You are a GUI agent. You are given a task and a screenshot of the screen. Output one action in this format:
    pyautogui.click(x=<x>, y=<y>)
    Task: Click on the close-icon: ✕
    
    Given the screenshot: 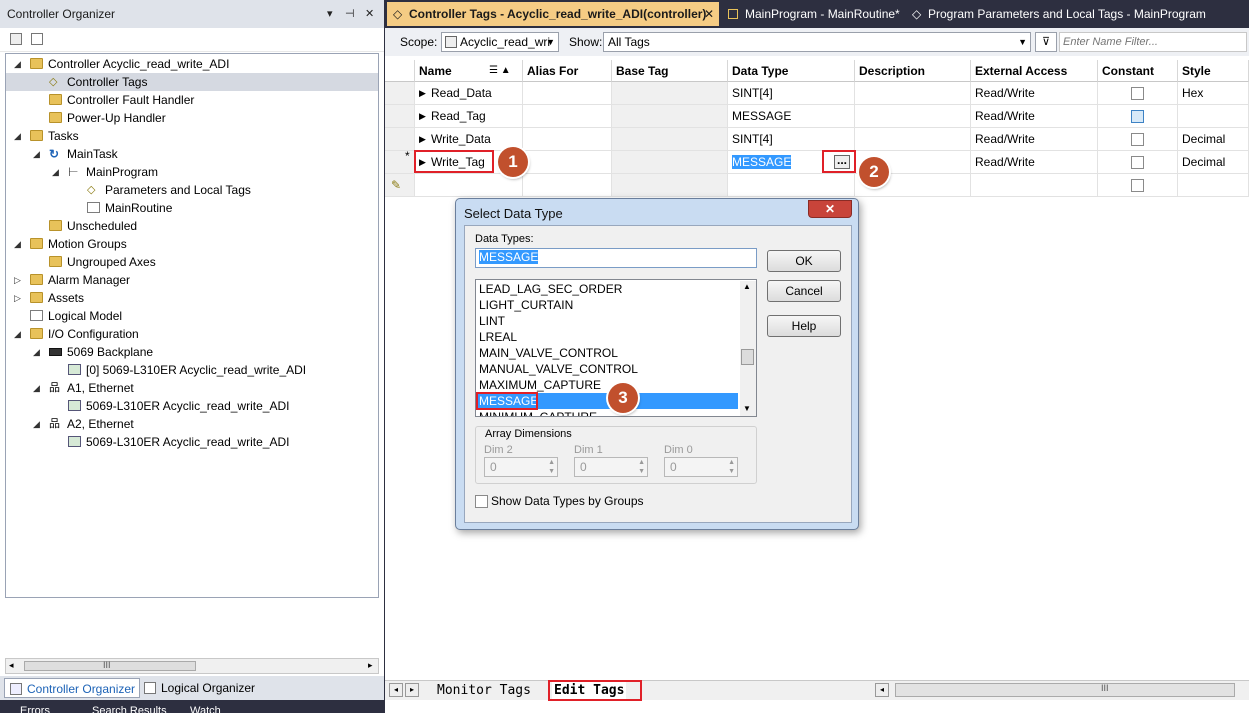 What is the action you would take?
    pyautogui.click(x=369, y=13)
    